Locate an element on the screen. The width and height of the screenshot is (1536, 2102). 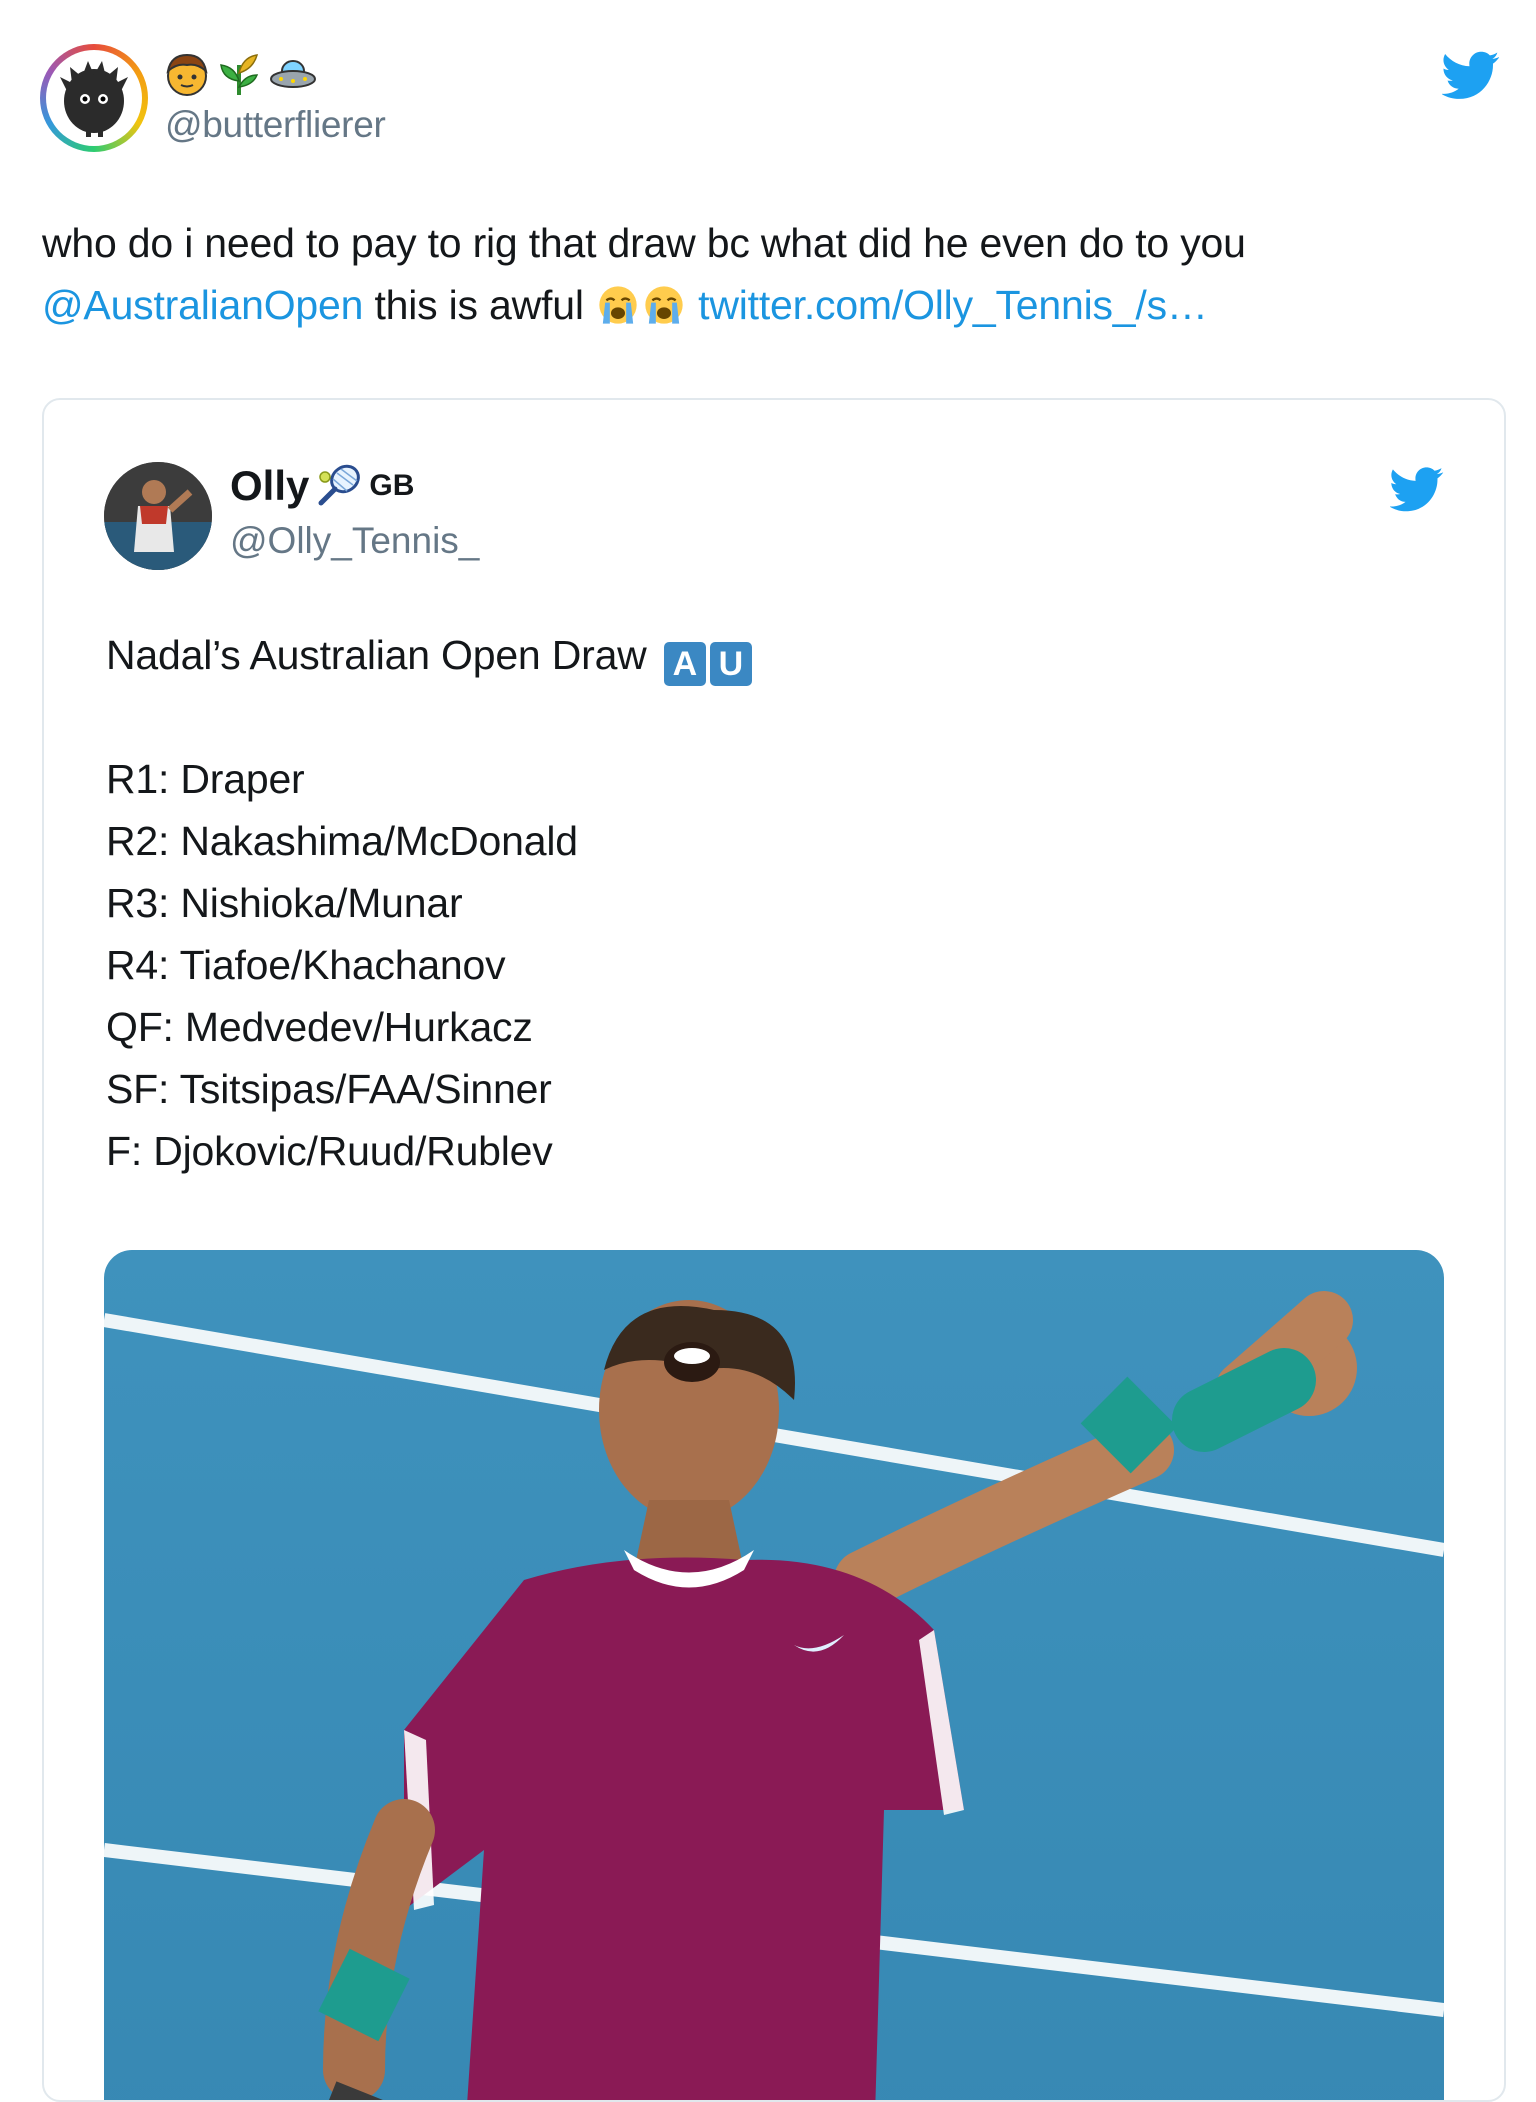
quoted-handle: @Olly_Tennis_ is located at coordinates (354, 541).